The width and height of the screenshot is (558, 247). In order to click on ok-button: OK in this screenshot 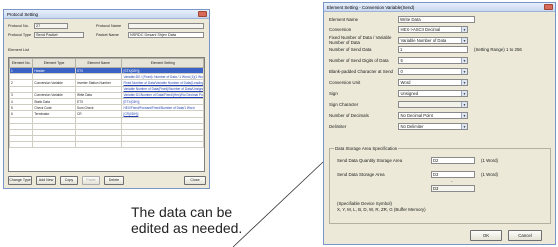, I will do `click(486, 235)`.